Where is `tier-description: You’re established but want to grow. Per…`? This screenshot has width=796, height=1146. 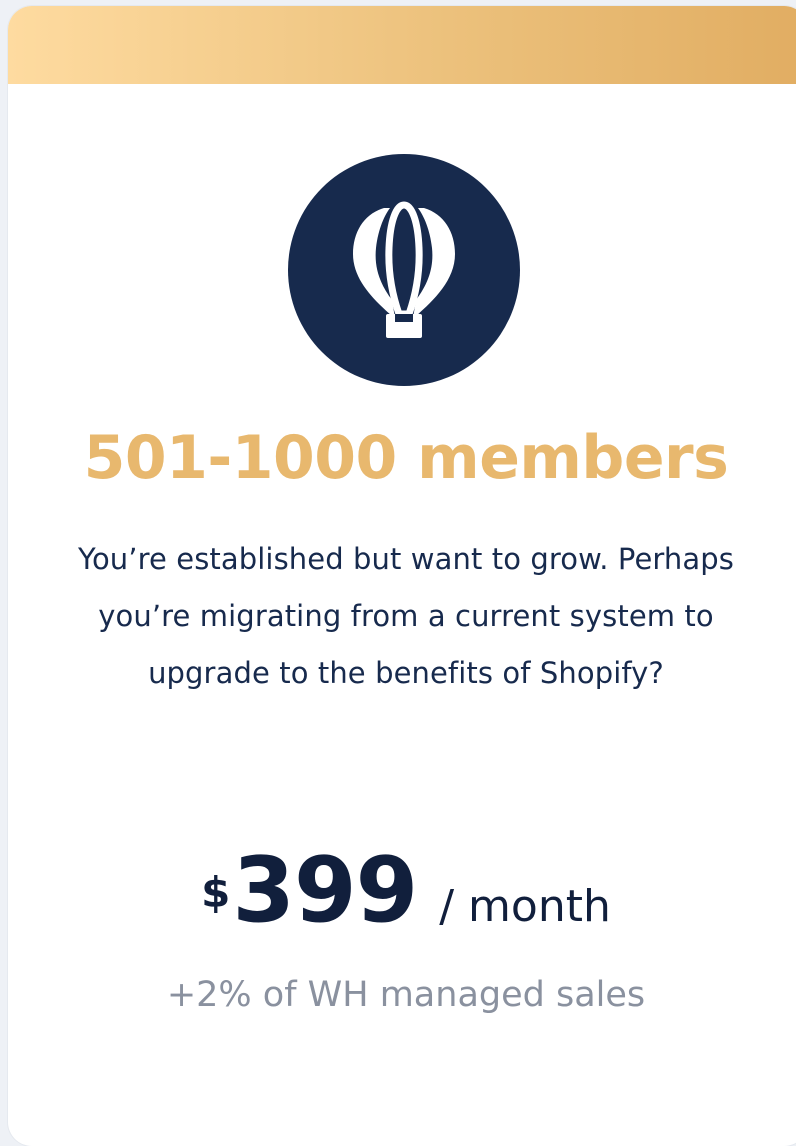
tier-description: You’re established but want to grow. Per… is located at coordinates (406, 616).